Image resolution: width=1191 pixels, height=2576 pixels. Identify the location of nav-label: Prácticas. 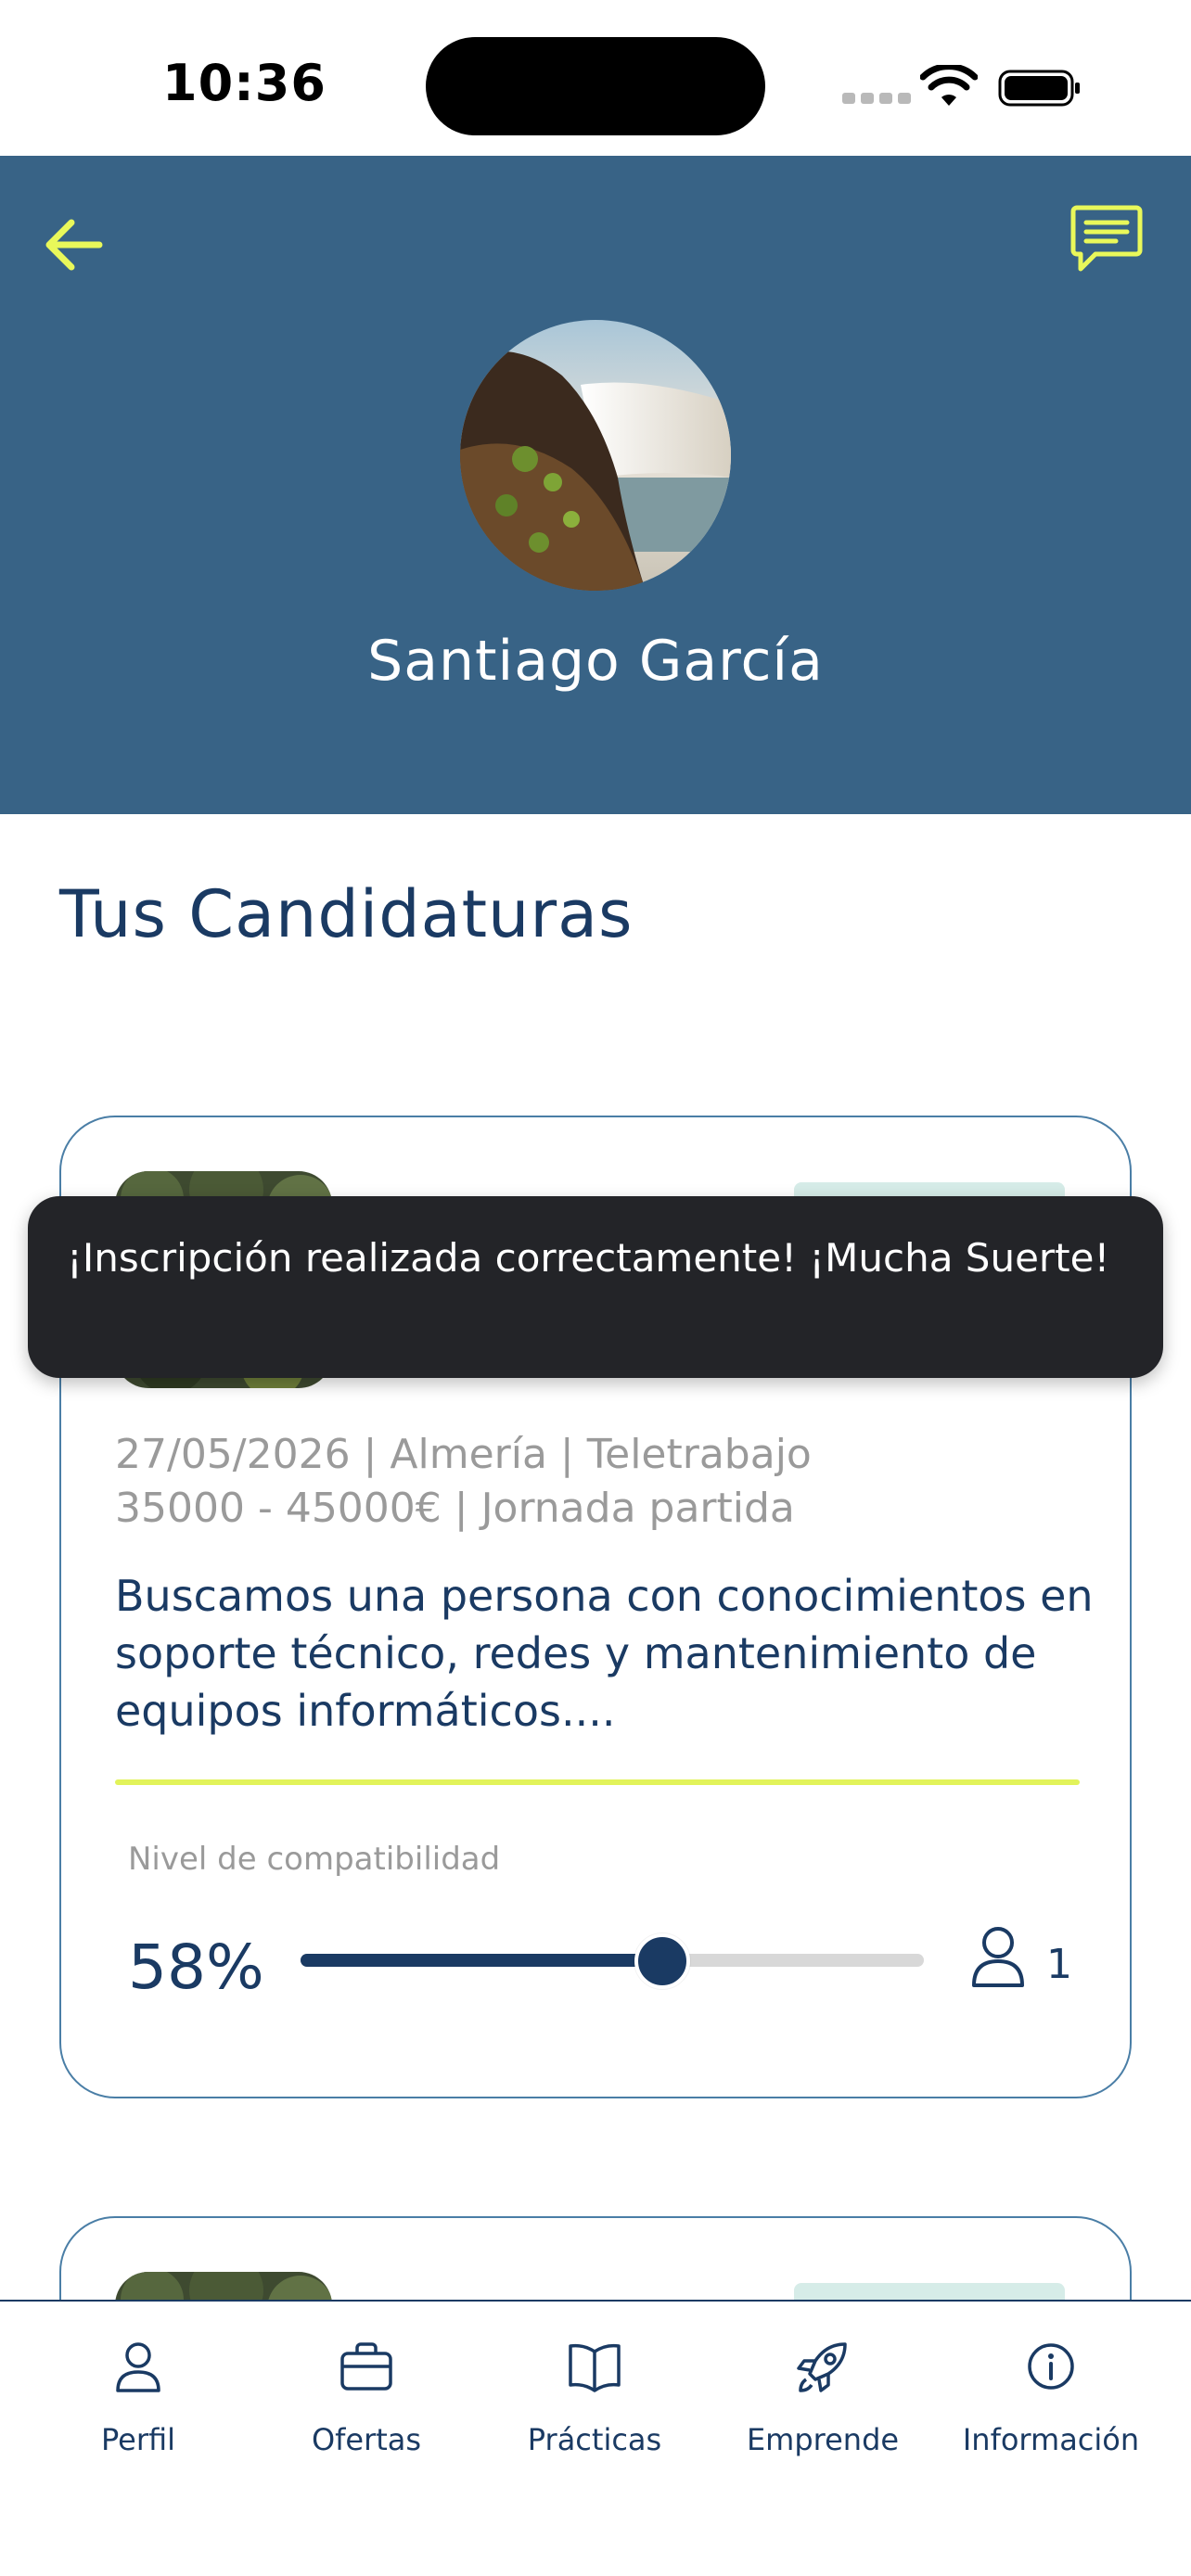
(594, 2439).